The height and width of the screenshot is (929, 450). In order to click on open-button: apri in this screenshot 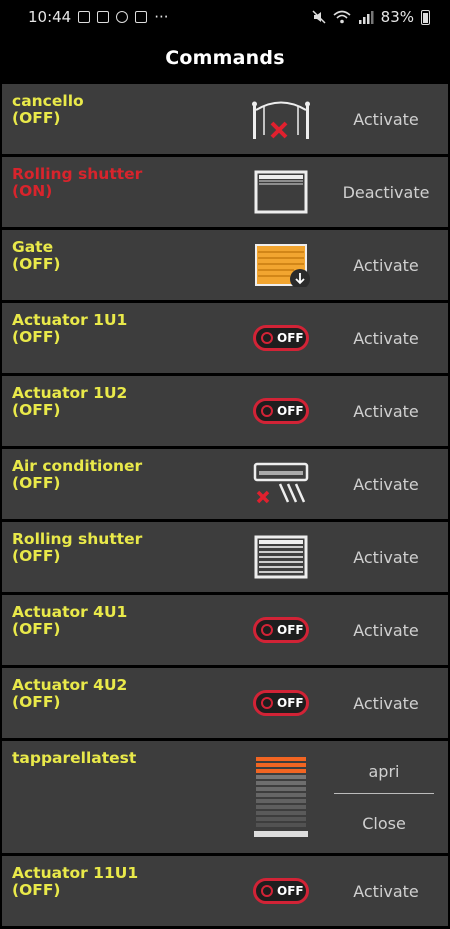, I will do `click(384, 771)`.